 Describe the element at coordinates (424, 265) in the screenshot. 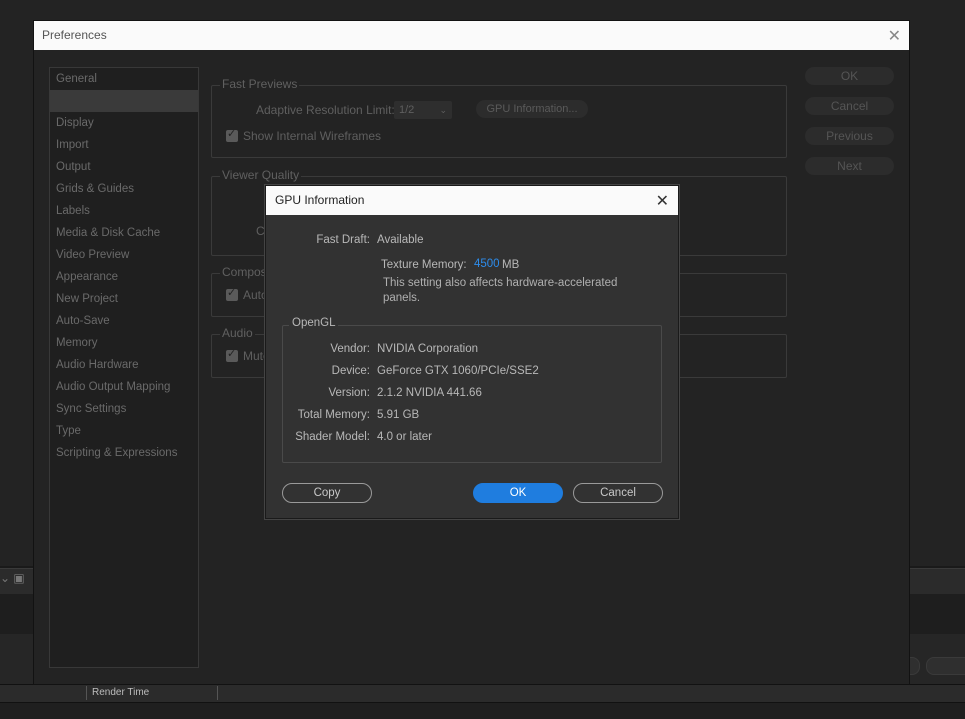

I see `texture-memory-label: Texture Memory:` at that location.